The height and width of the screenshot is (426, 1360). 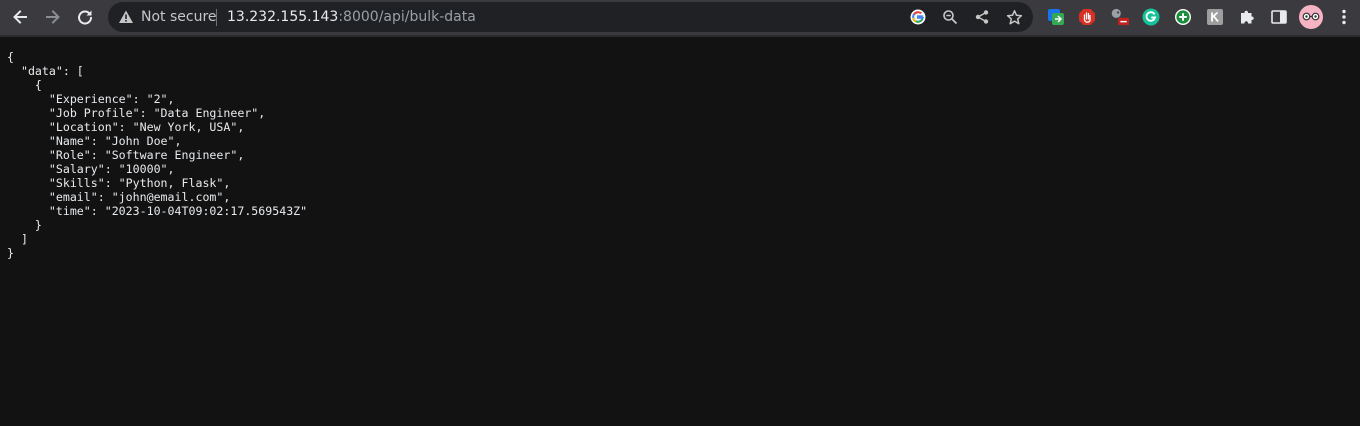 I want to click on reload-icon, so click(x=85, y=17).